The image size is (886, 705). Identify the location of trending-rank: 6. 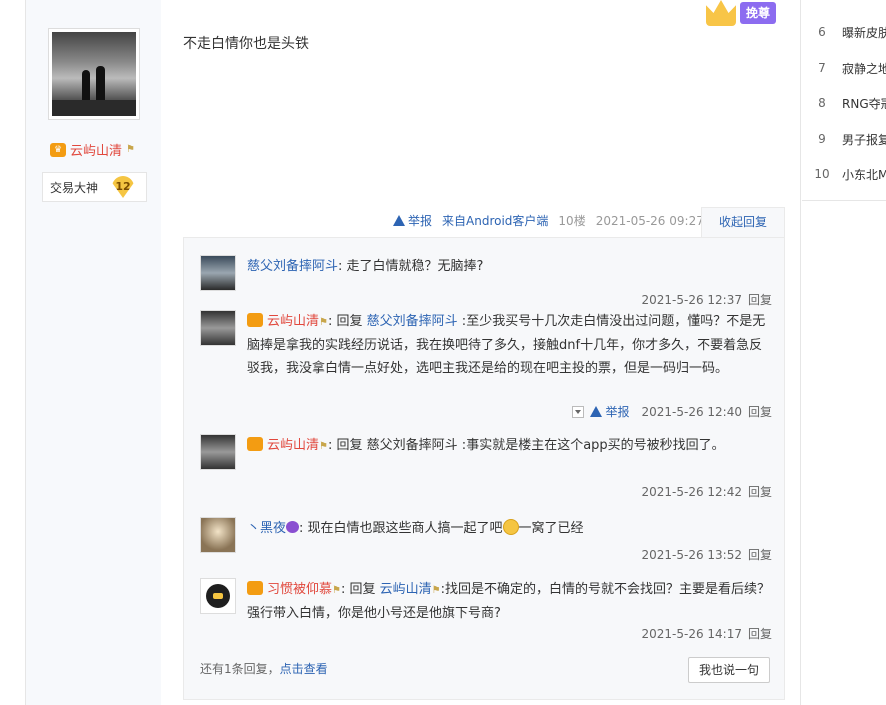
(822, 32).